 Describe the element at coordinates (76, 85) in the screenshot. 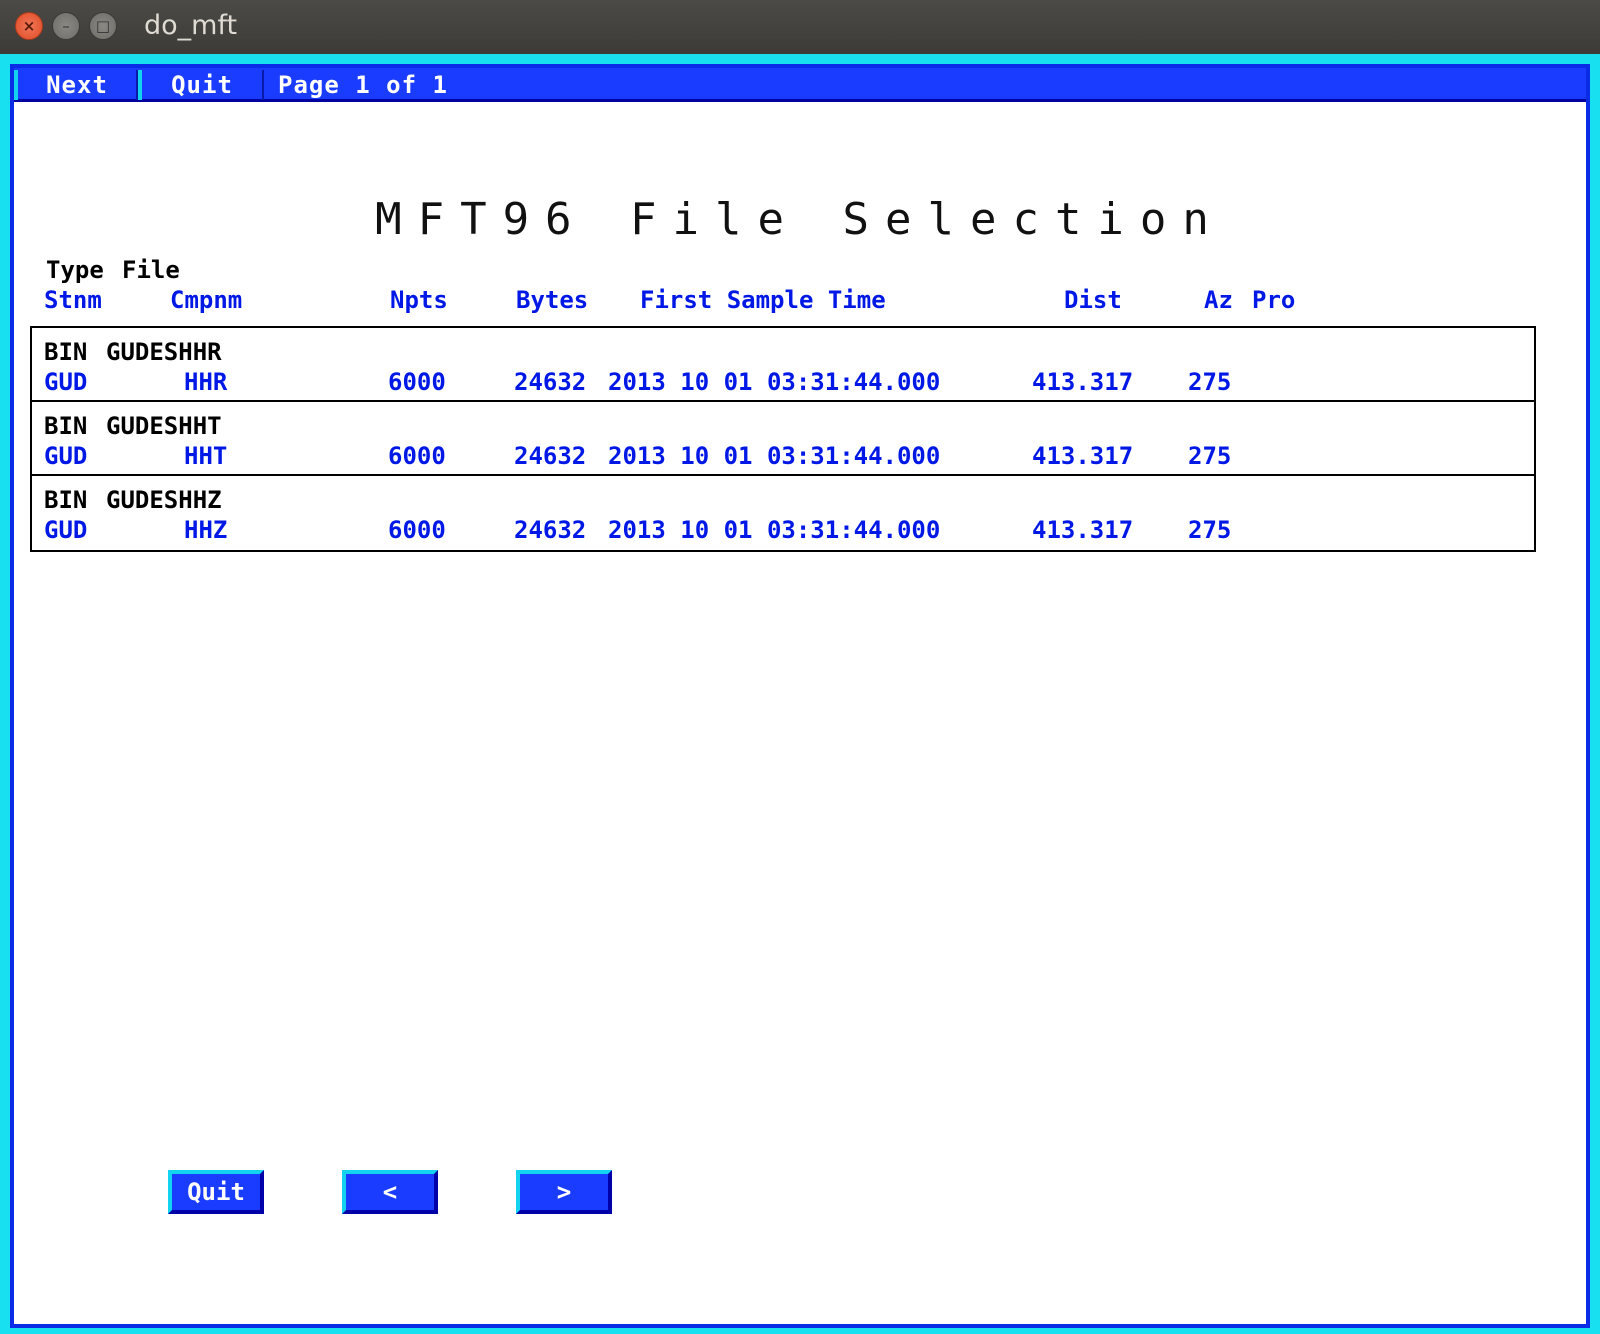

I see `next-menu-button: Next` at that location.